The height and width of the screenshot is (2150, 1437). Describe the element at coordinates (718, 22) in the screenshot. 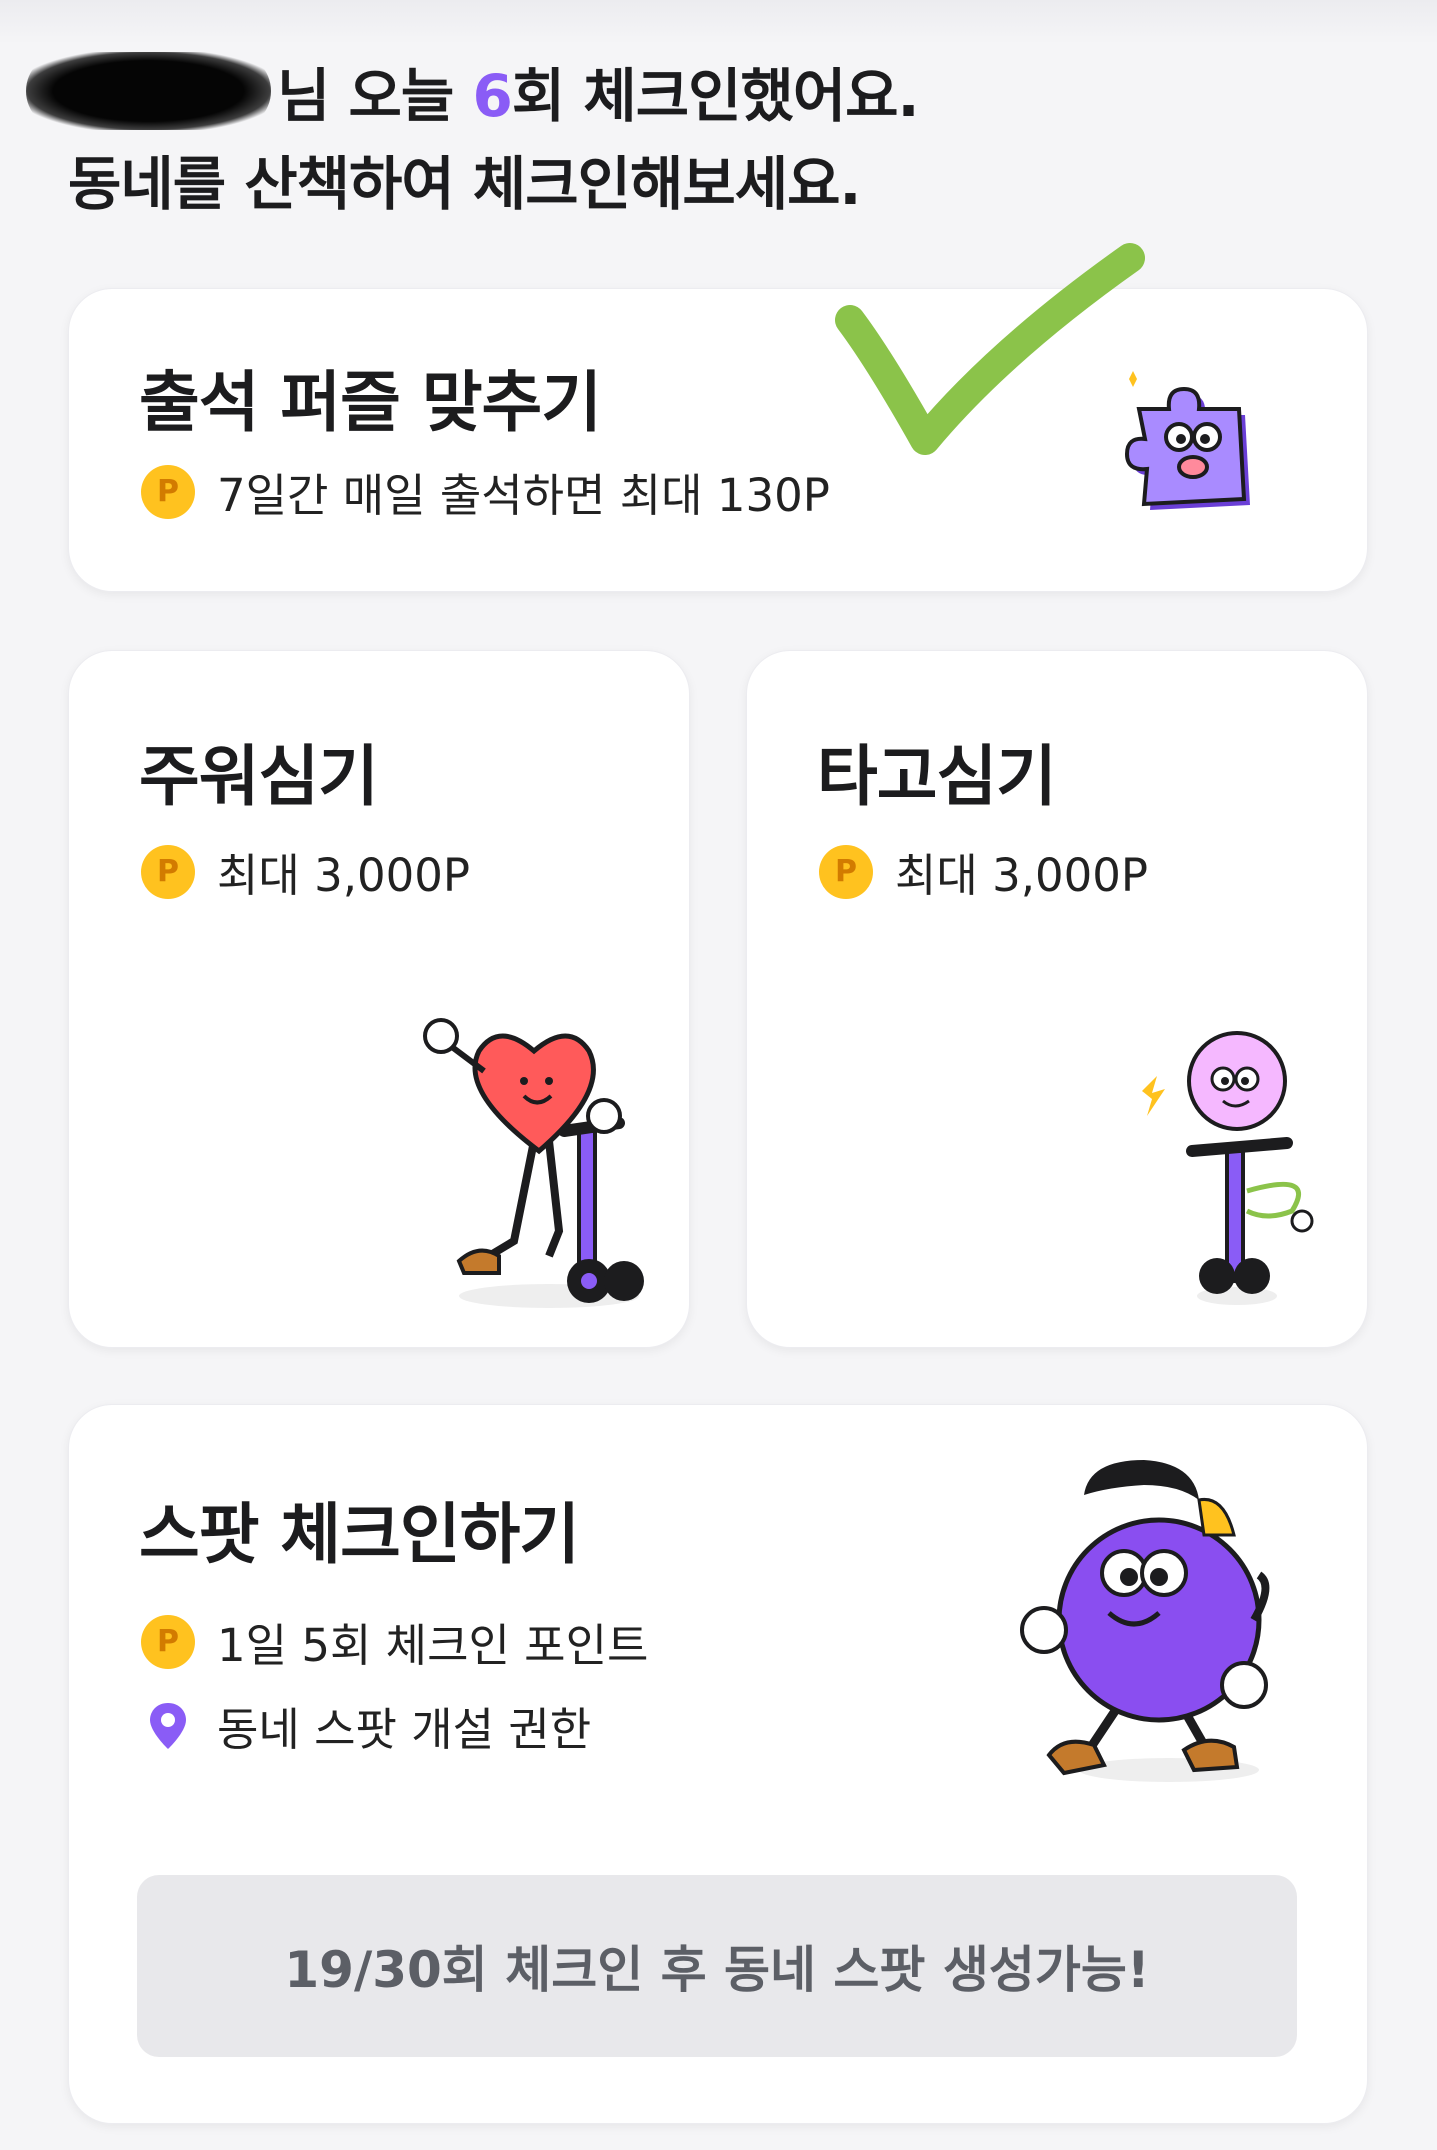

I see `status-bar-area` at that location.